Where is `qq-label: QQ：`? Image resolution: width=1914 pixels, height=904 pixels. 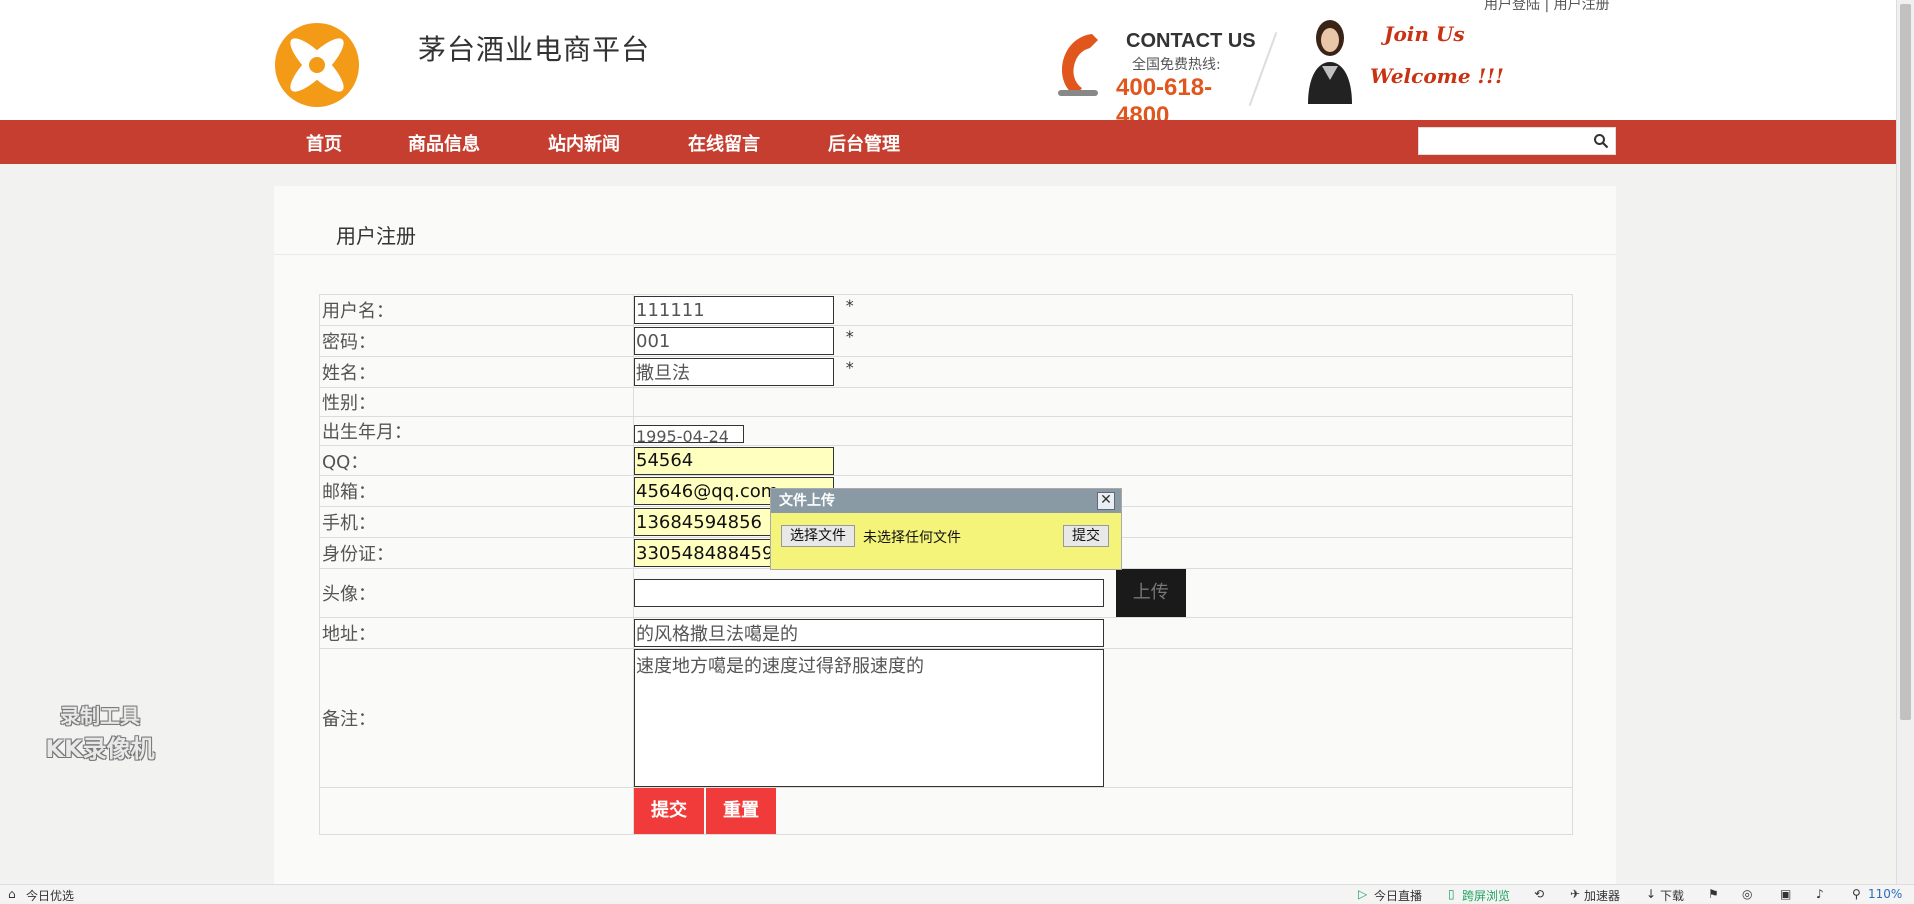
qq-label: QQ： is located at coordinates (476, 460).